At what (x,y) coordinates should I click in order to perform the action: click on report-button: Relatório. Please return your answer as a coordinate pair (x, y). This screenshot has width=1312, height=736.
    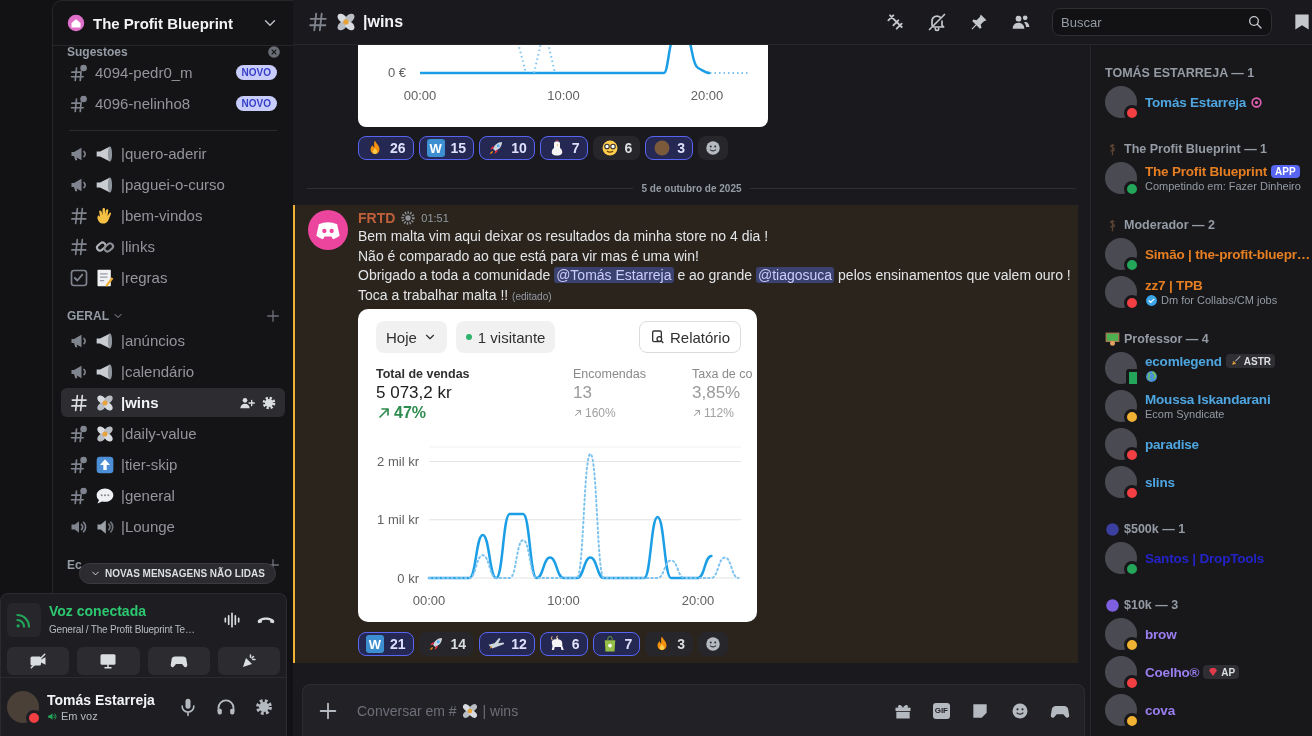
    Looking at the image, I should click on (689, 337).